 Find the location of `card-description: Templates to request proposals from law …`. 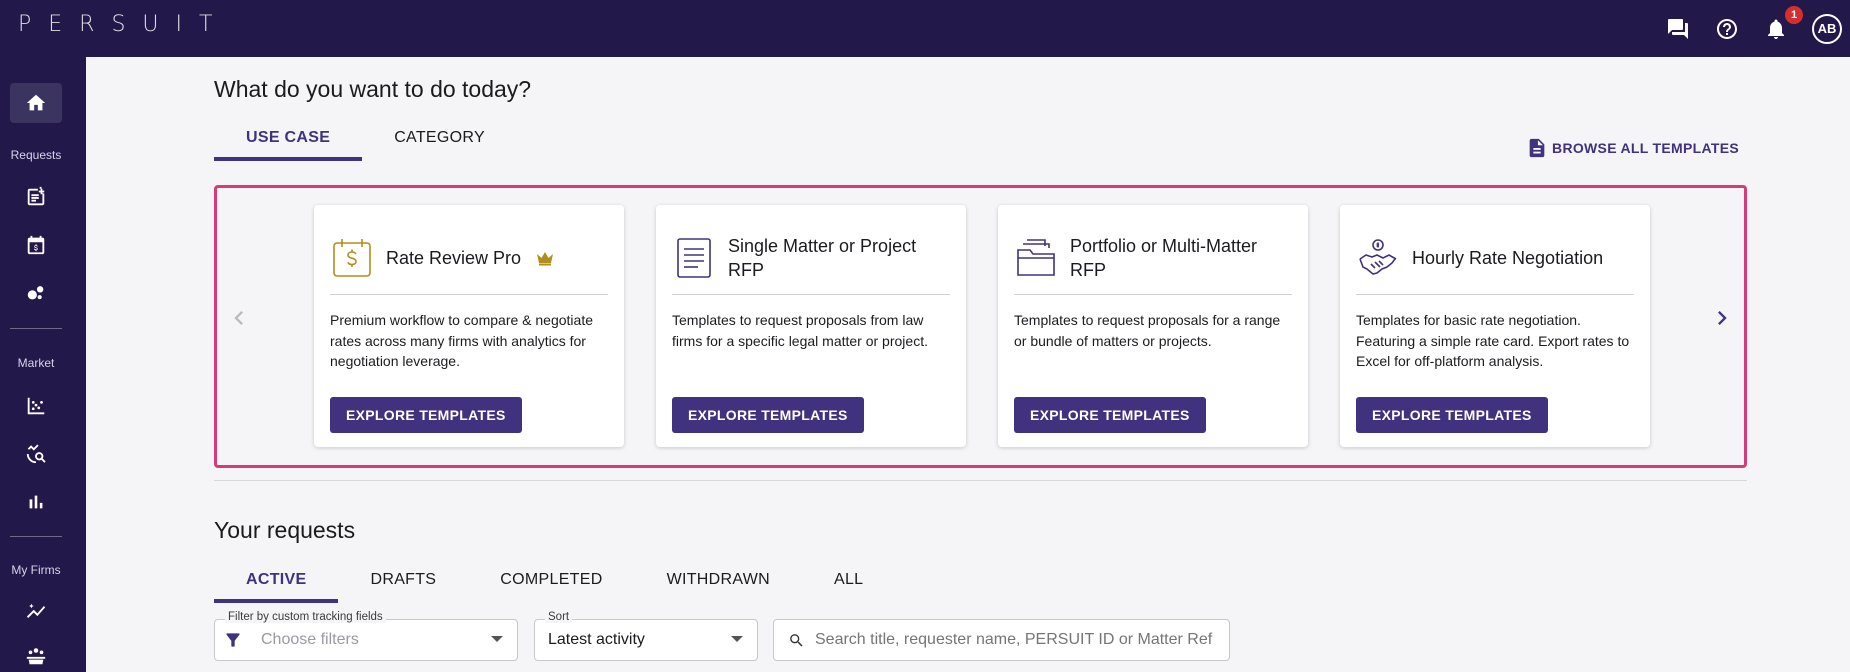

card-description: Templates to request proposals from law … is located at coordinates (800, 330).